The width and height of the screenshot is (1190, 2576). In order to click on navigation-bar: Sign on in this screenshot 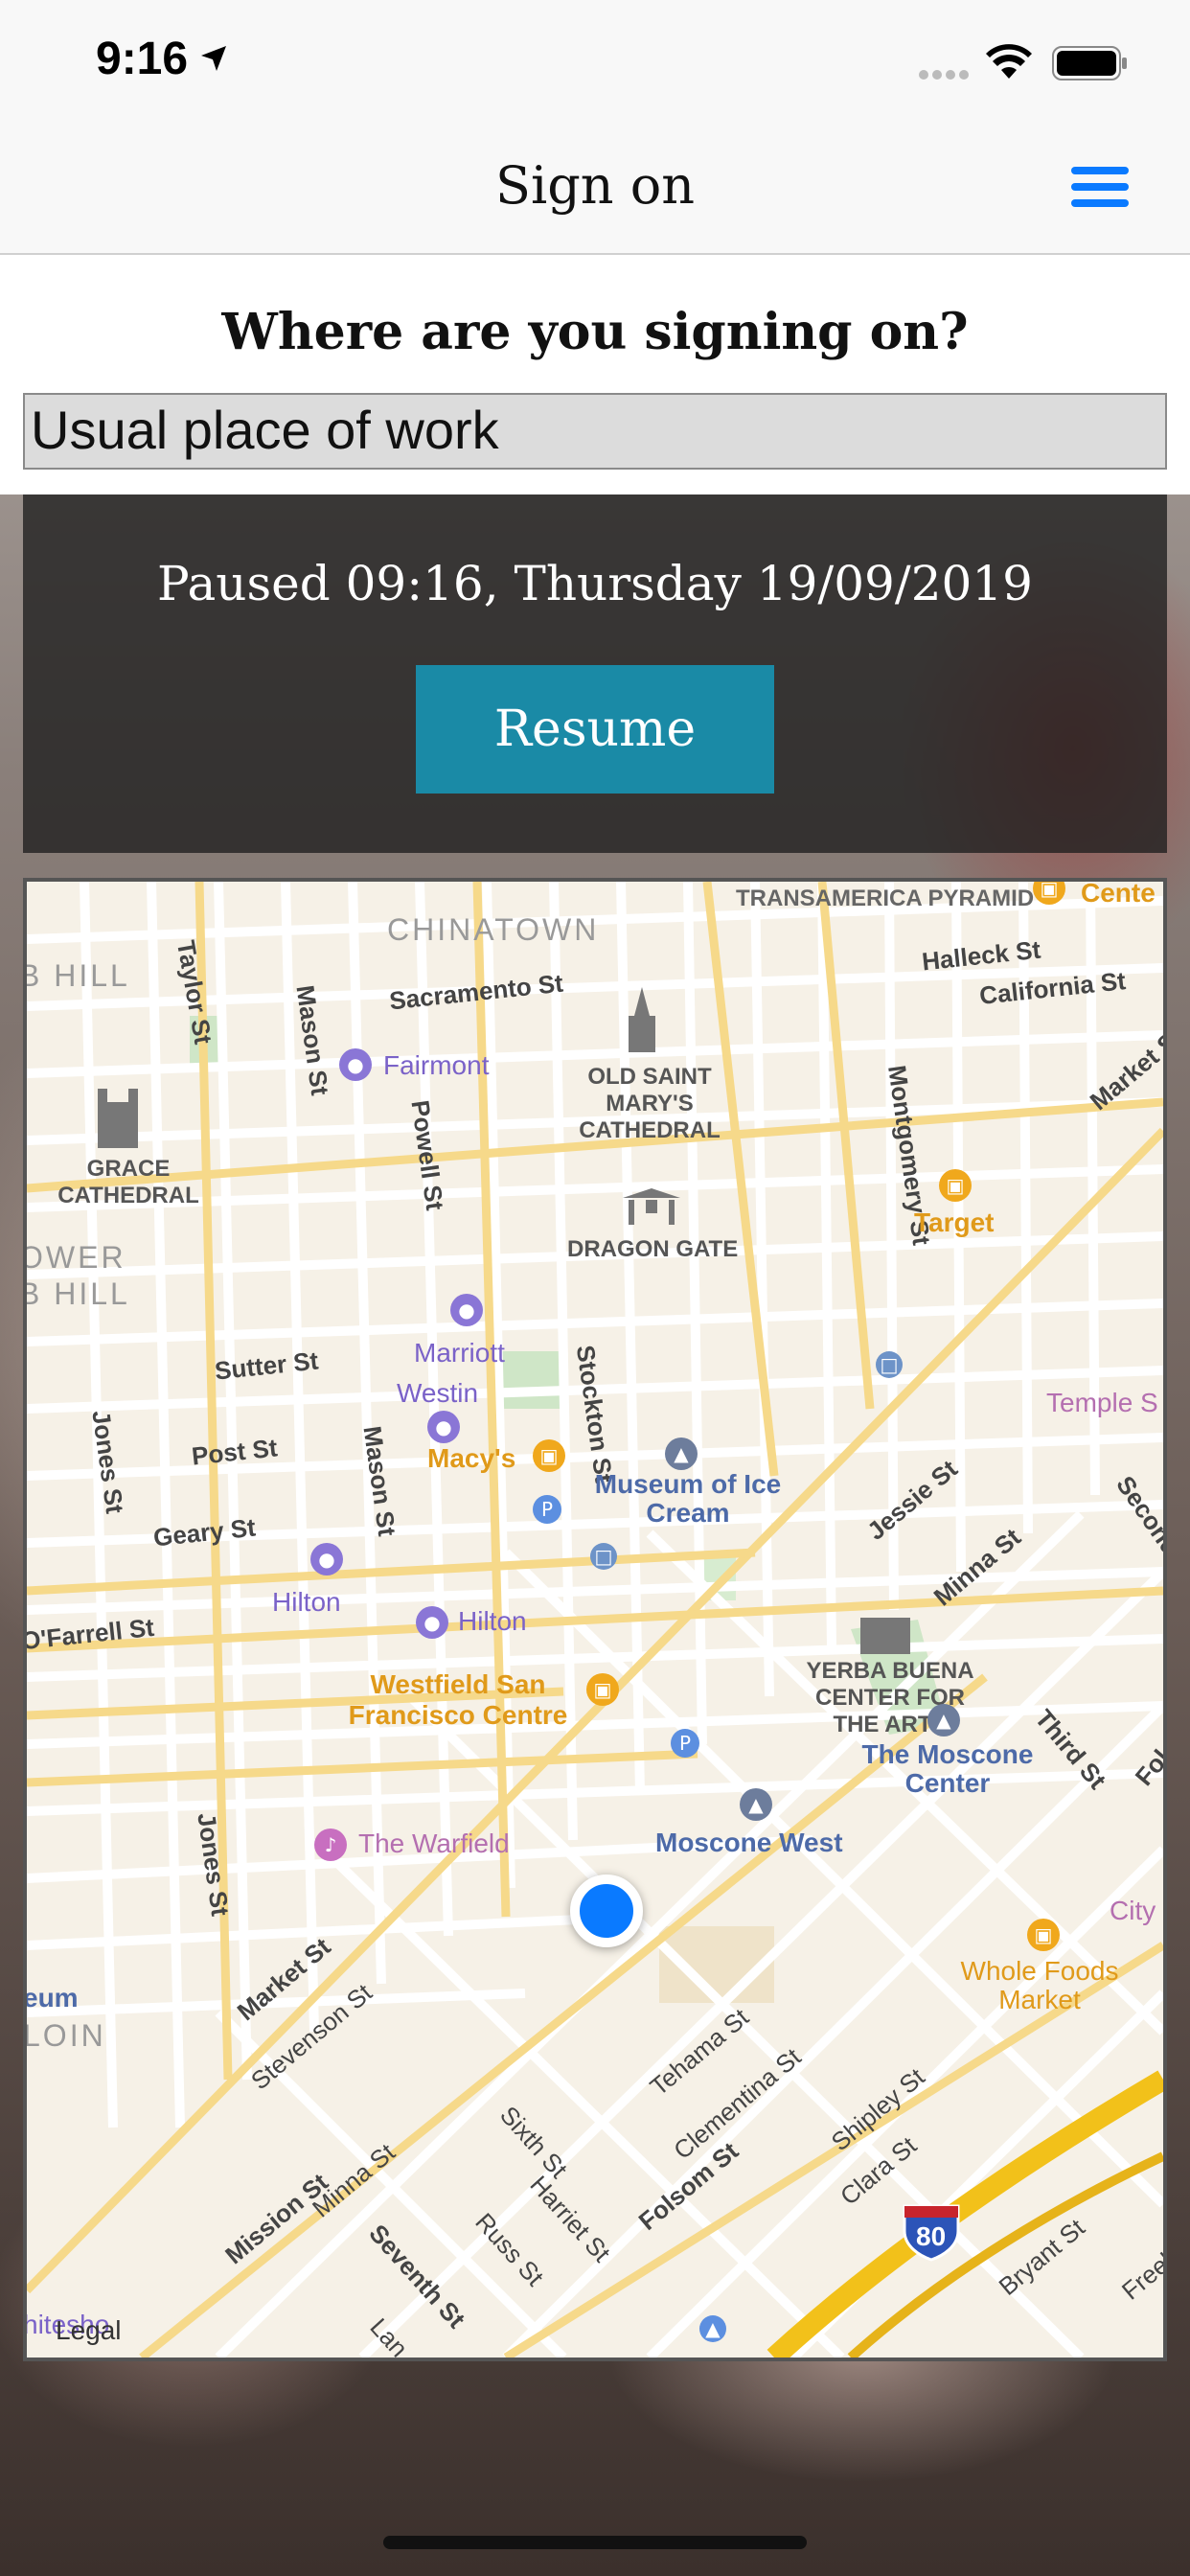, I will do `click(595, 190)`.